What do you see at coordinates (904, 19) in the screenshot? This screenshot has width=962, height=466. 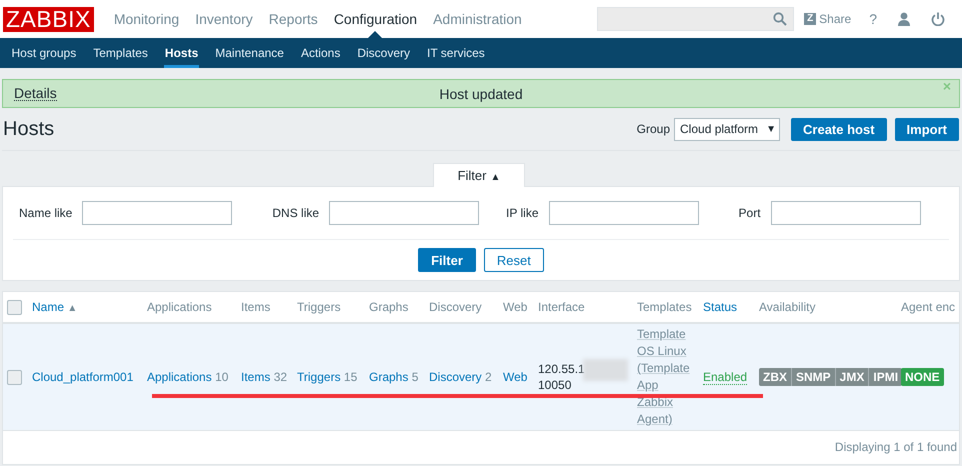 I see `user-profile-icon` at bounding box center [904, 19].